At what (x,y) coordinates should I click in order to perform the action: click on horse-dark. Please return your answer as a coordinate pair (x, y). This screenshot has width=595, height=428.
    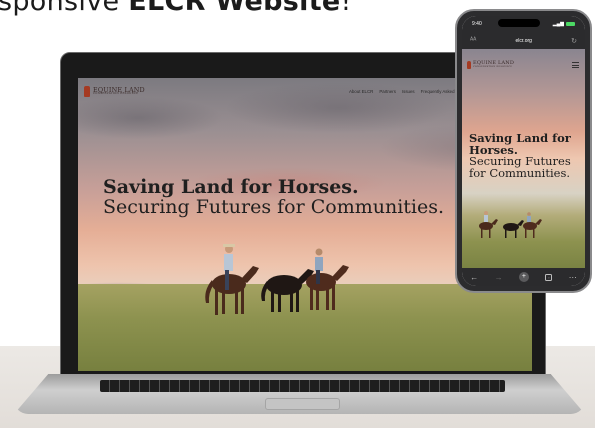
    Looking at the image, I should click on (287, 290).